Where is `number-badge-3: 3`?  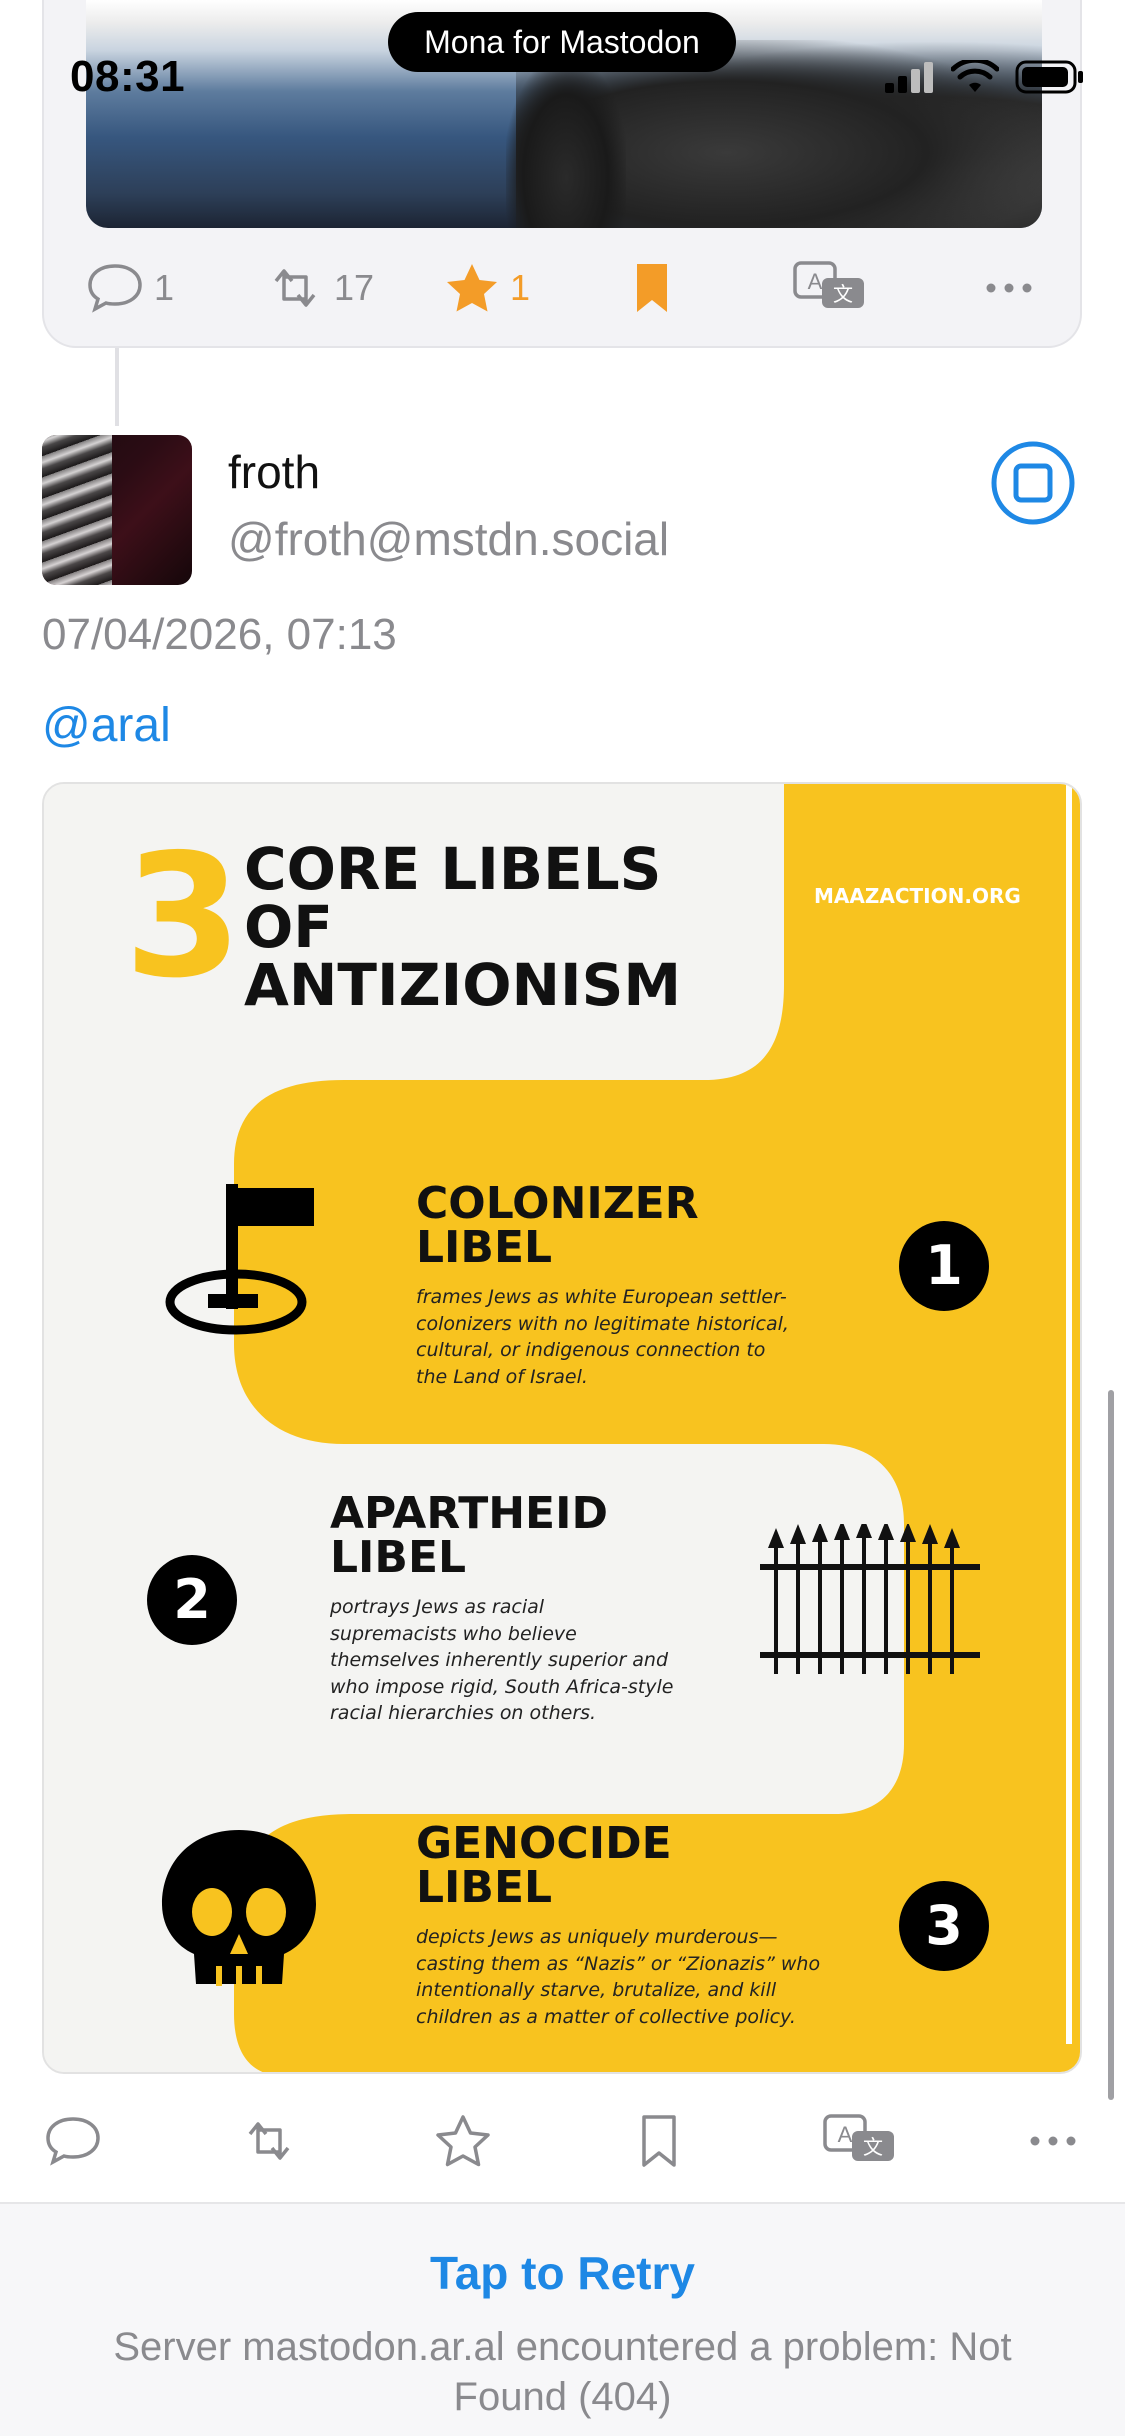
number-badge-3: 3 is located at coordinates (944, 1926).